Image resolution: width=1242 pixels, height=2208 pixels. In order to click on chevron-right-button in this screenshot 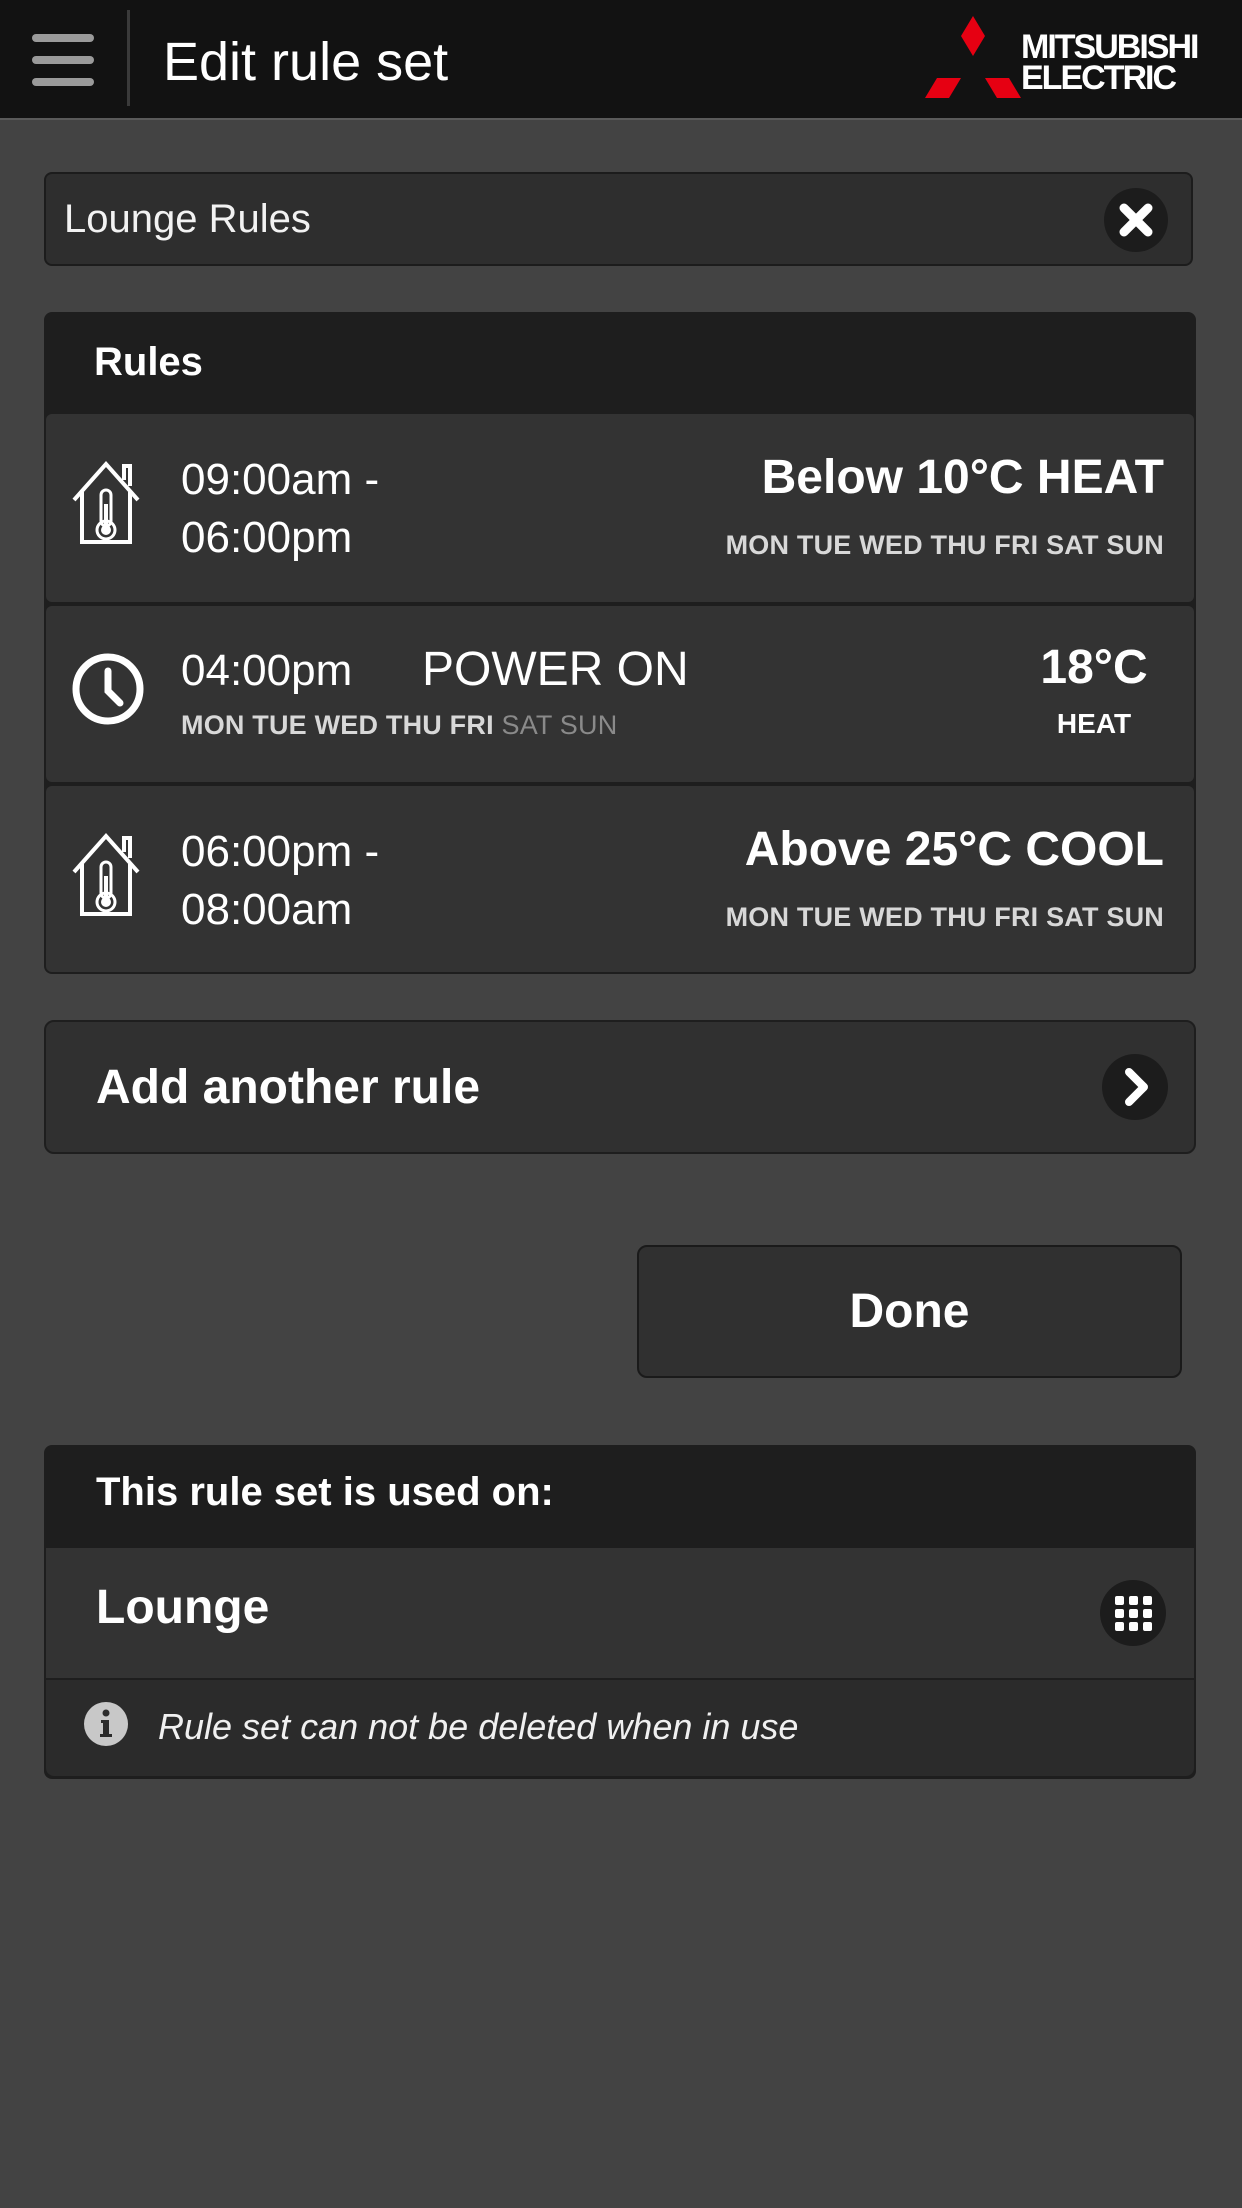, I will do `click(1135, 1087)`.